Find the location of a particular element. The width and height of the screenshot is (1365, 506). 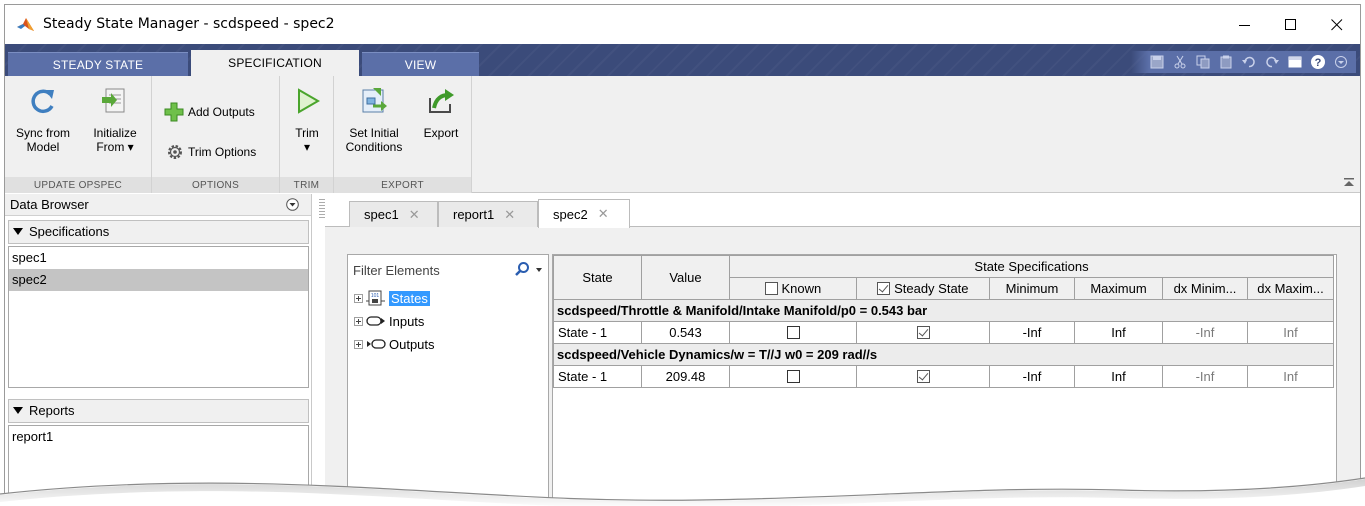

close-icon is located at coordinates (1337, 24).